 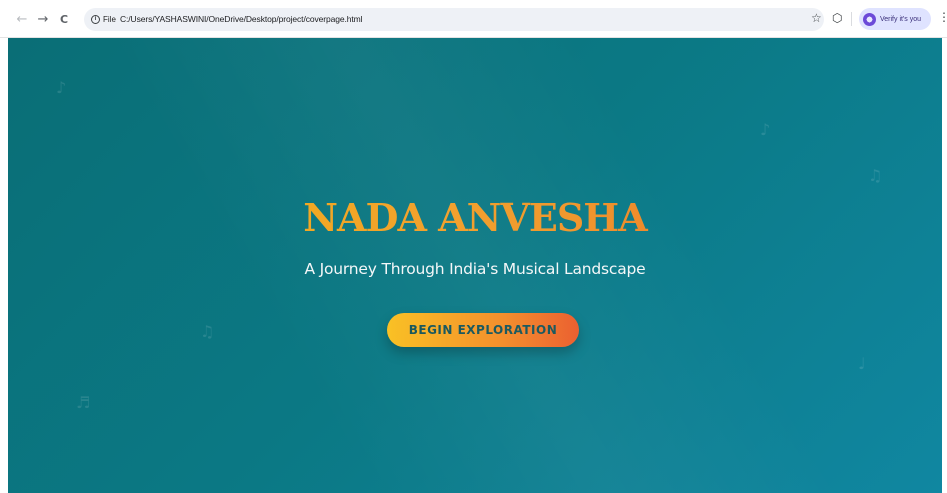 What do you see at coordinates (43, 19) in the screenshot?
I see `forward-icon: →` at bounding box center [43, 19].